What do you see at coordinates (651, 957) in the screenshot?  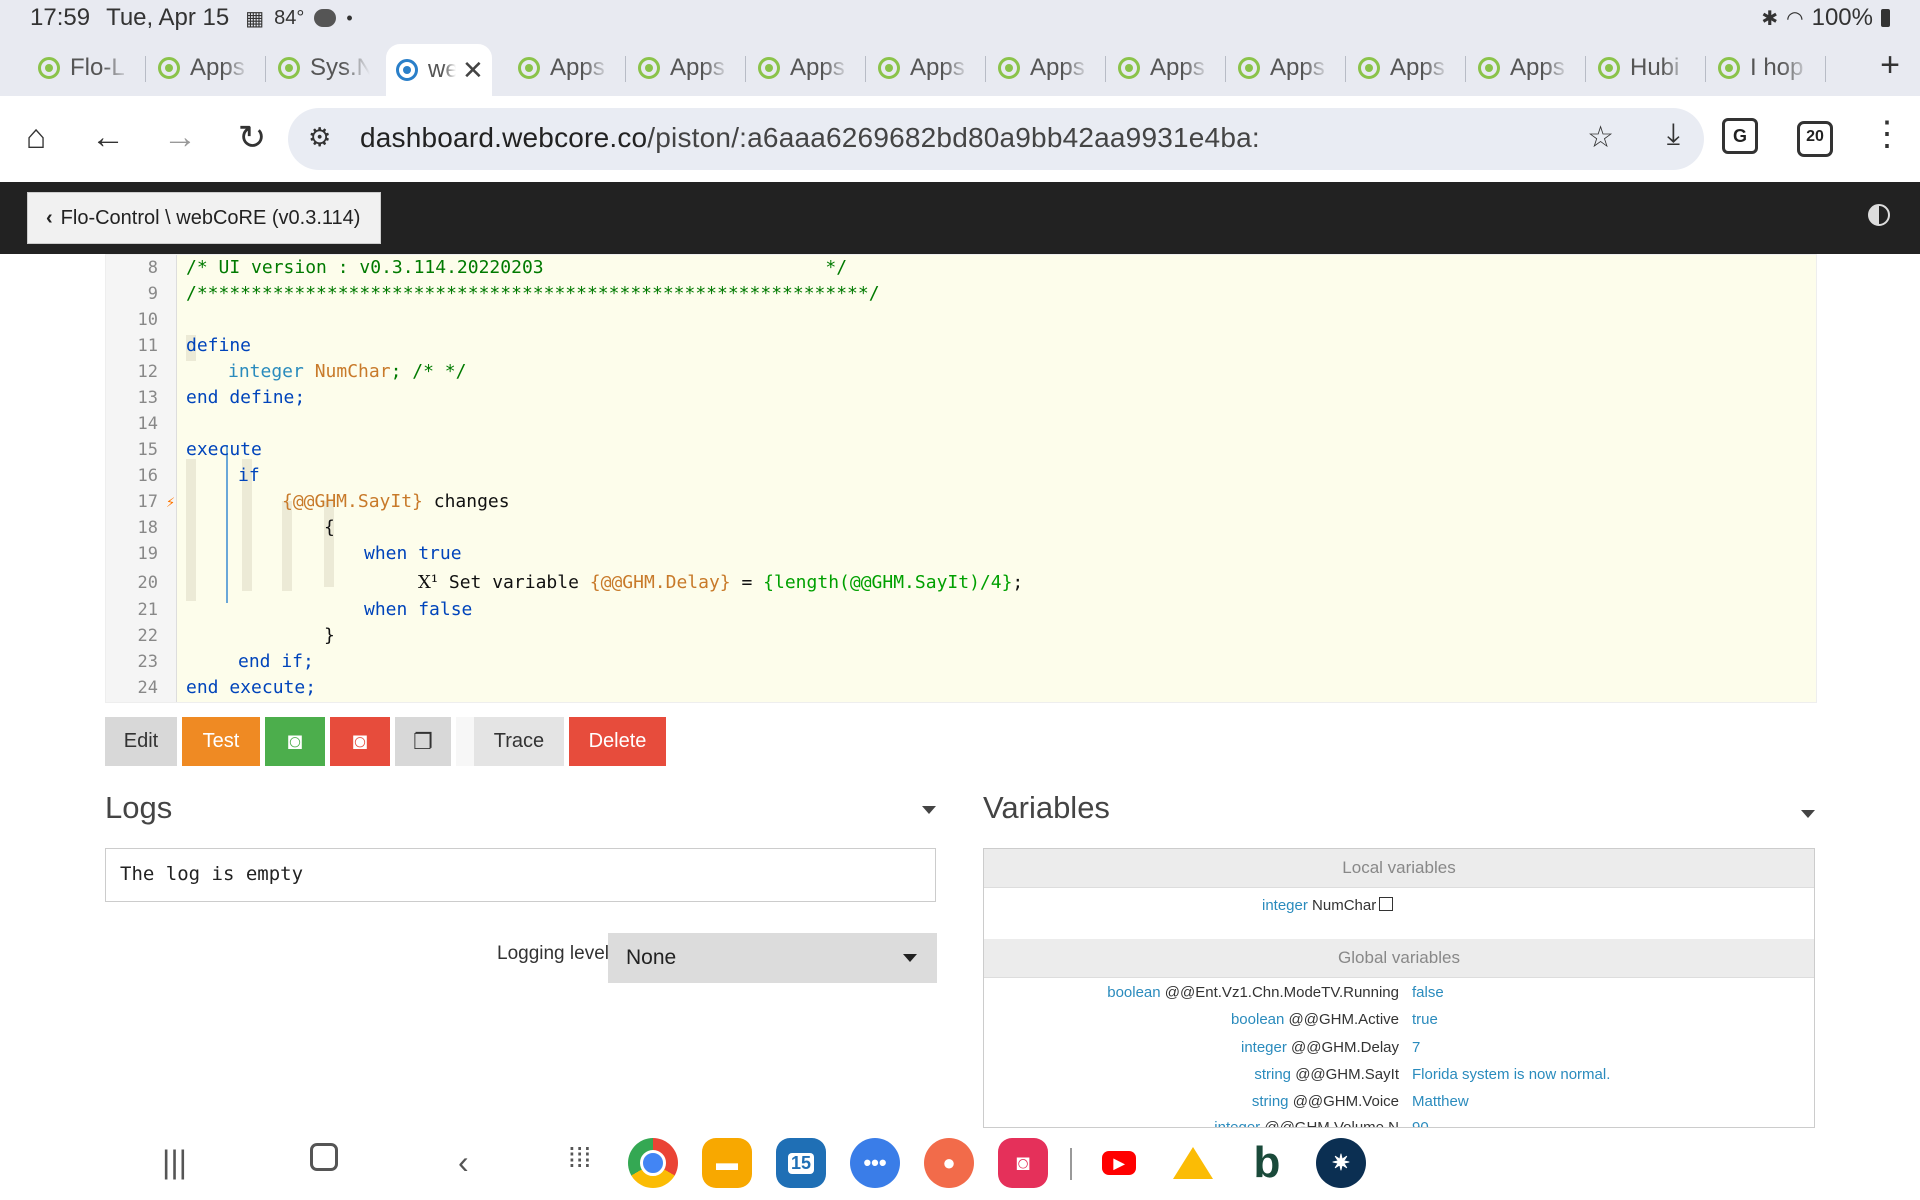 I see `logging-level-value: None` at bounding box center [651, 957].